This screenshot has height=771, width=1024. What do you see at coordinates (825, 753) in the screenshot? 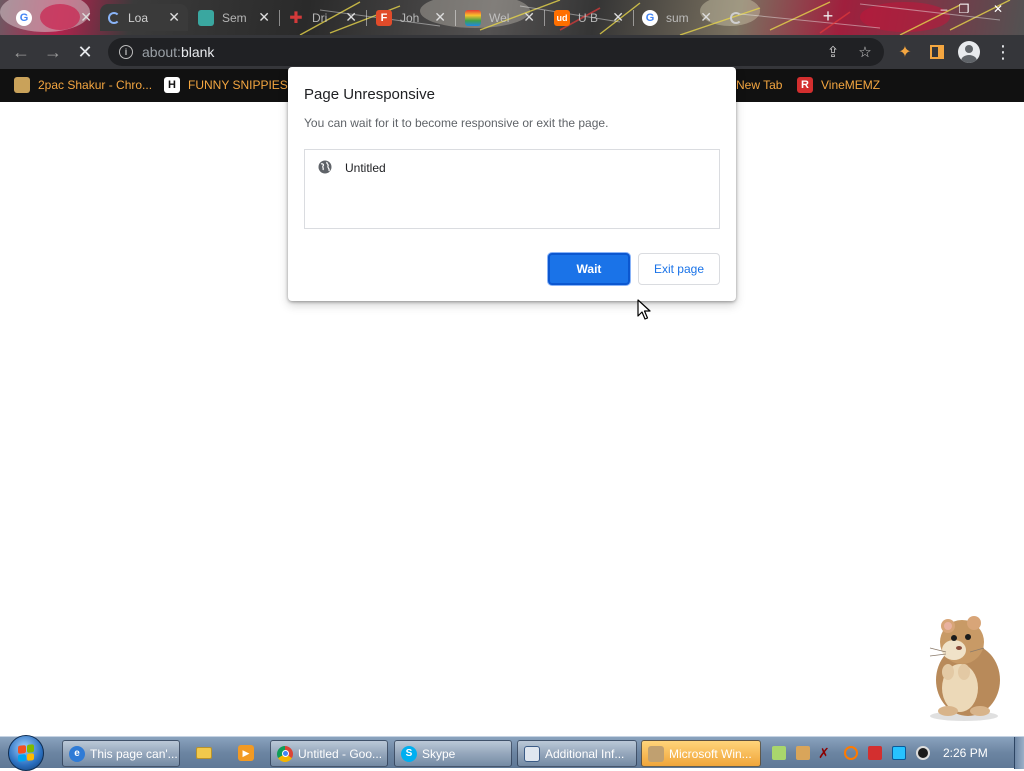
I see `tray-icon-3: ✗` at bounding box center [825, 753].